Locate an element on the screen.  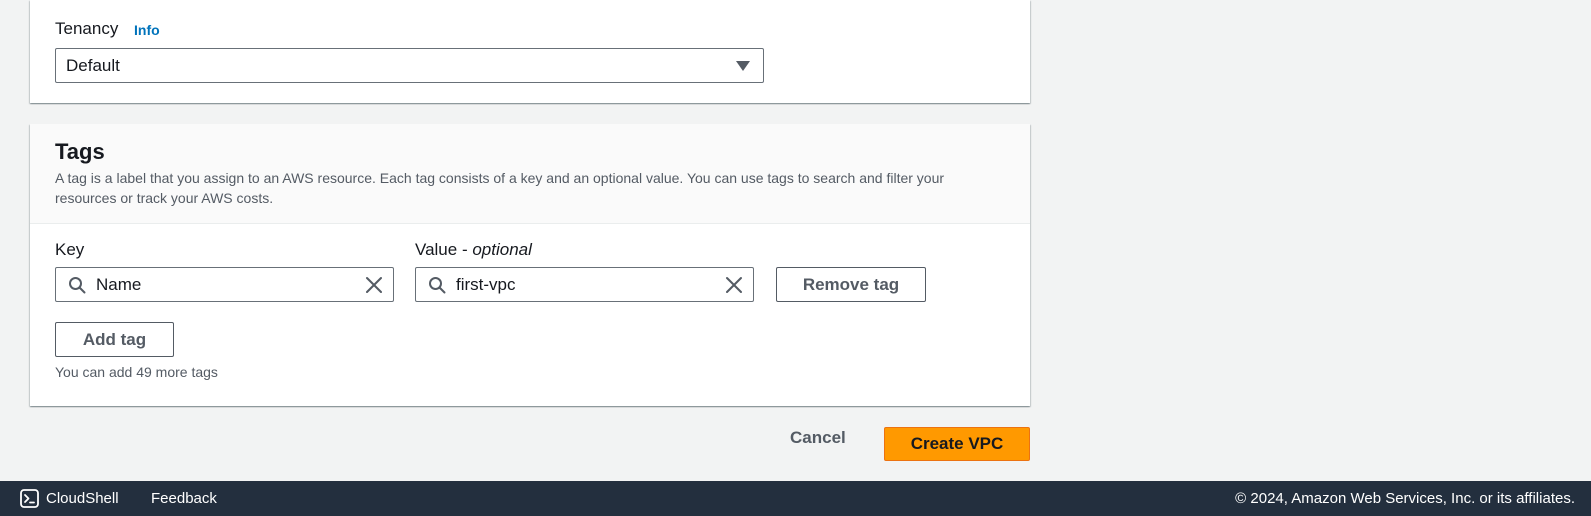
cloudshell-icon is located at coordinates (29, 498).